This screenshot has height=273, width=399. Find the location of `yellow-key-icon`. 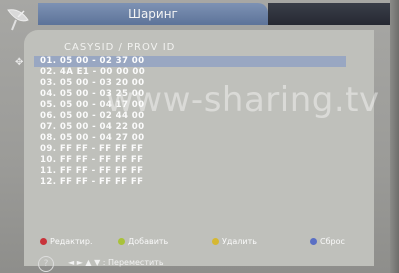

yellow-key-icon is located at coordinates (215, 241).